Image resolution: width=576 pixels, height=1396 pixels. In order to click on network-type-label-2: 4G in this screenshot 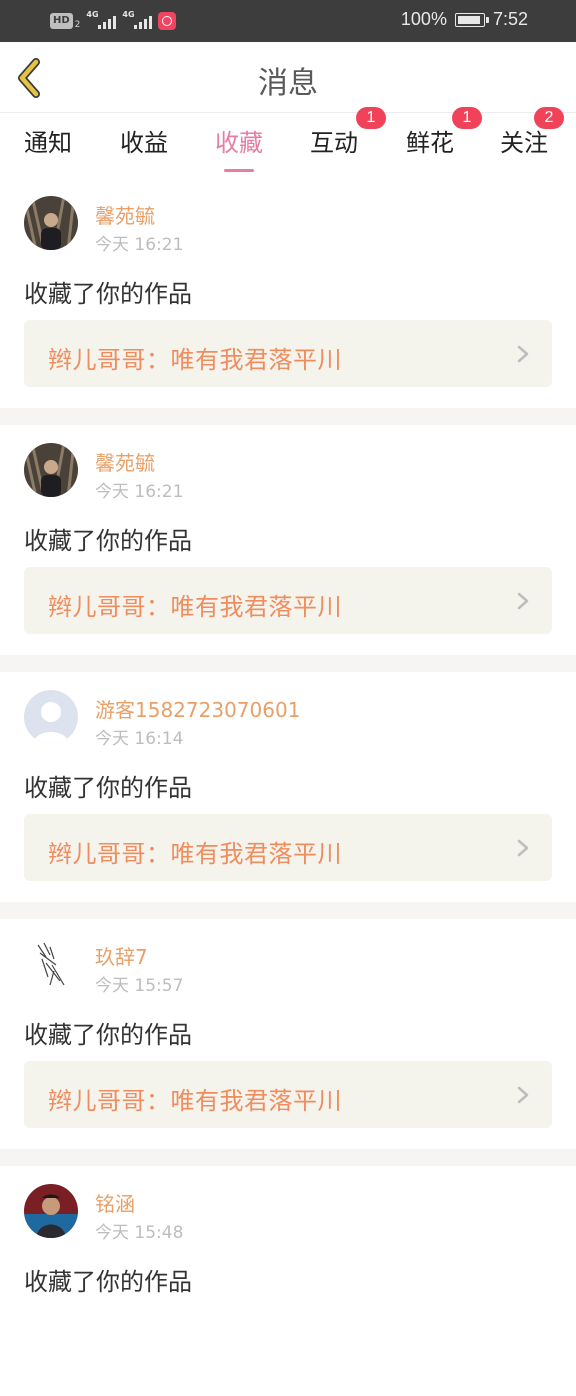, I will do `click(128, 14)`.